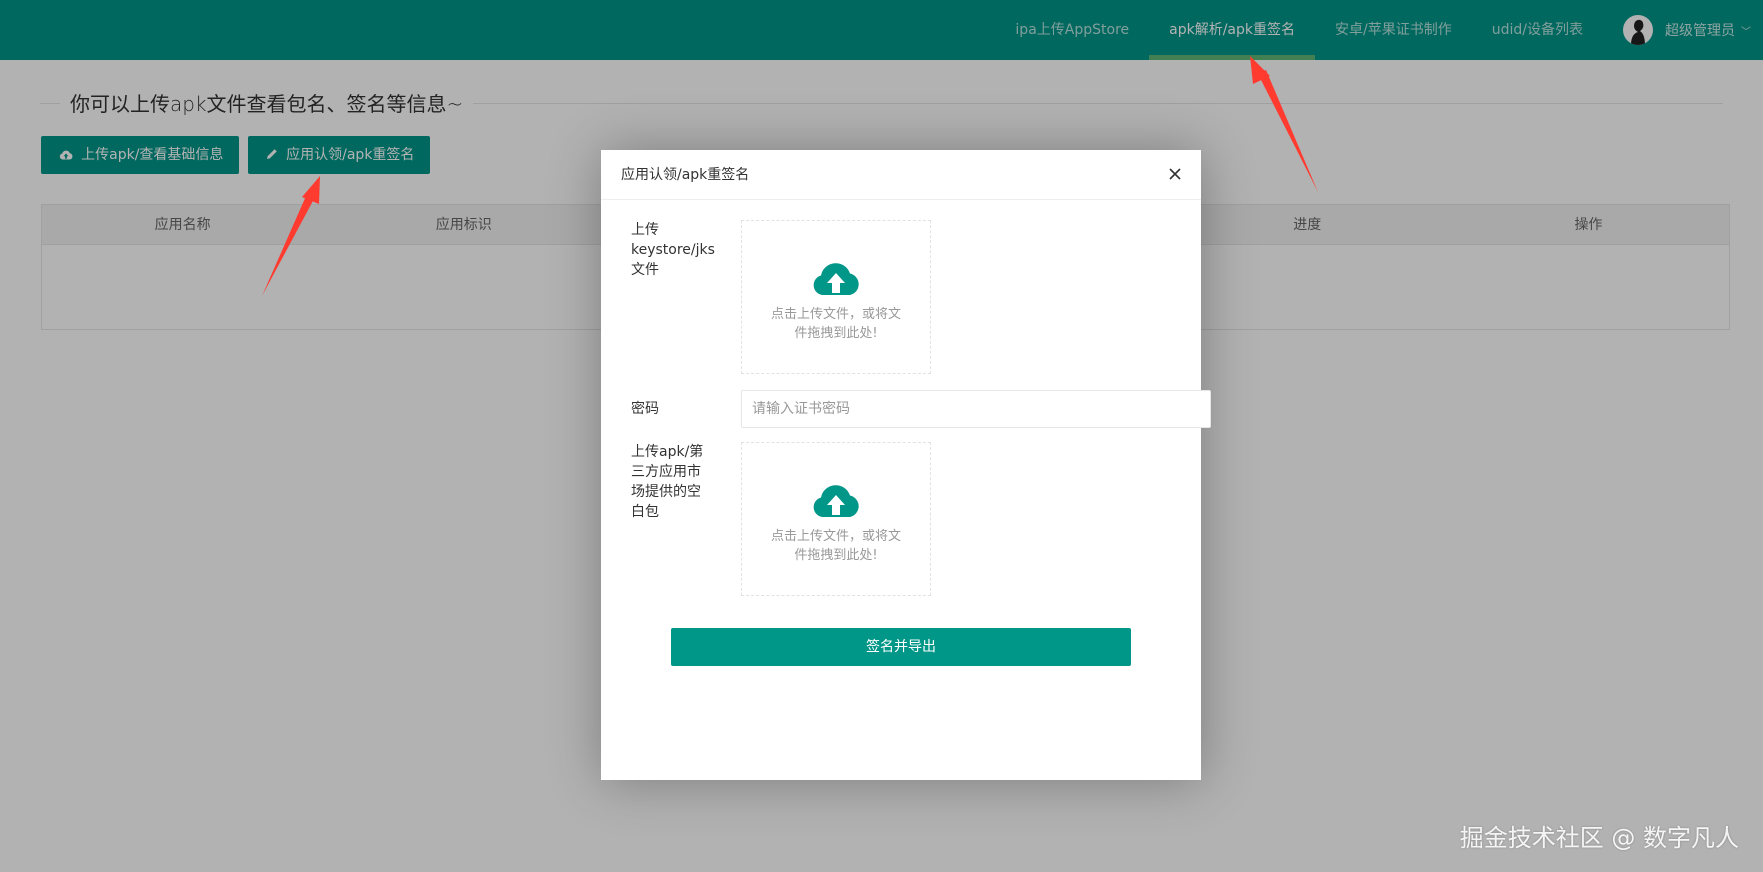 The width and height of the screenshot is (1763, 872). Describe the element at coordinates (667, 482) in the screenshot. I see `apk-upload-label: 上传apk/第三方应用市场提供的空白包` at that location.